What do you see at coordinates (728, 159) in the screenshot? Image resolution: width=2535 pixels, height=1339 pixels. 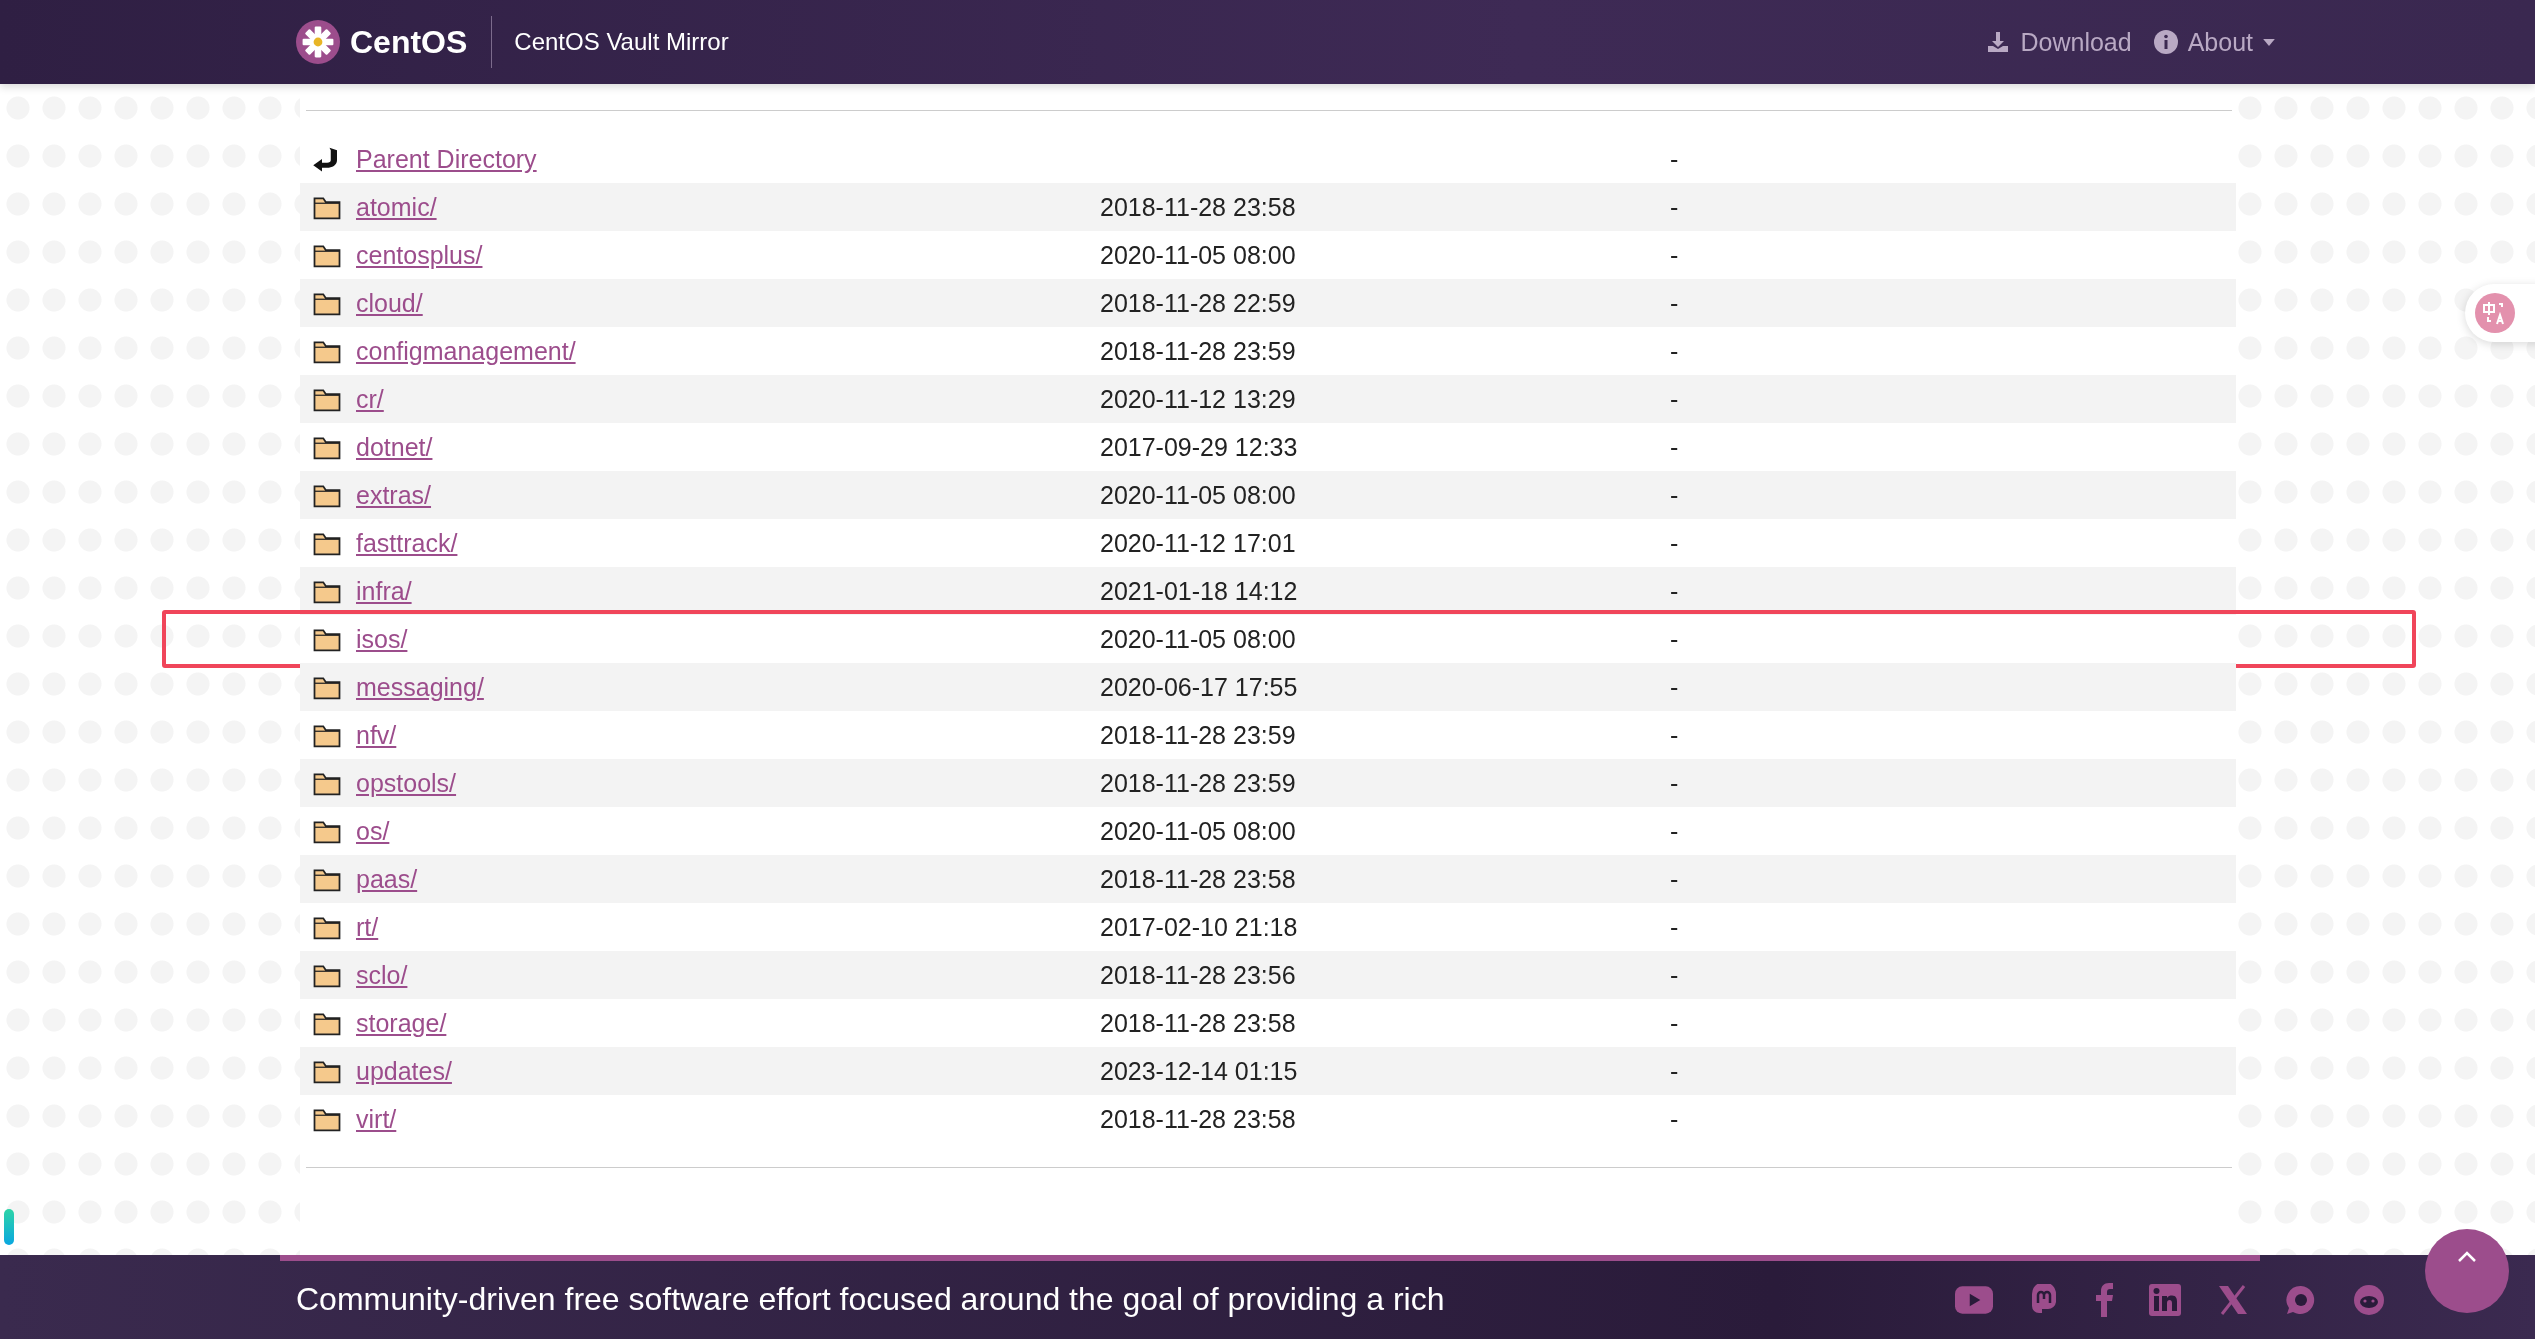 I see `parent-directory-link: Parent Directory` at bounding box center [728, 159].